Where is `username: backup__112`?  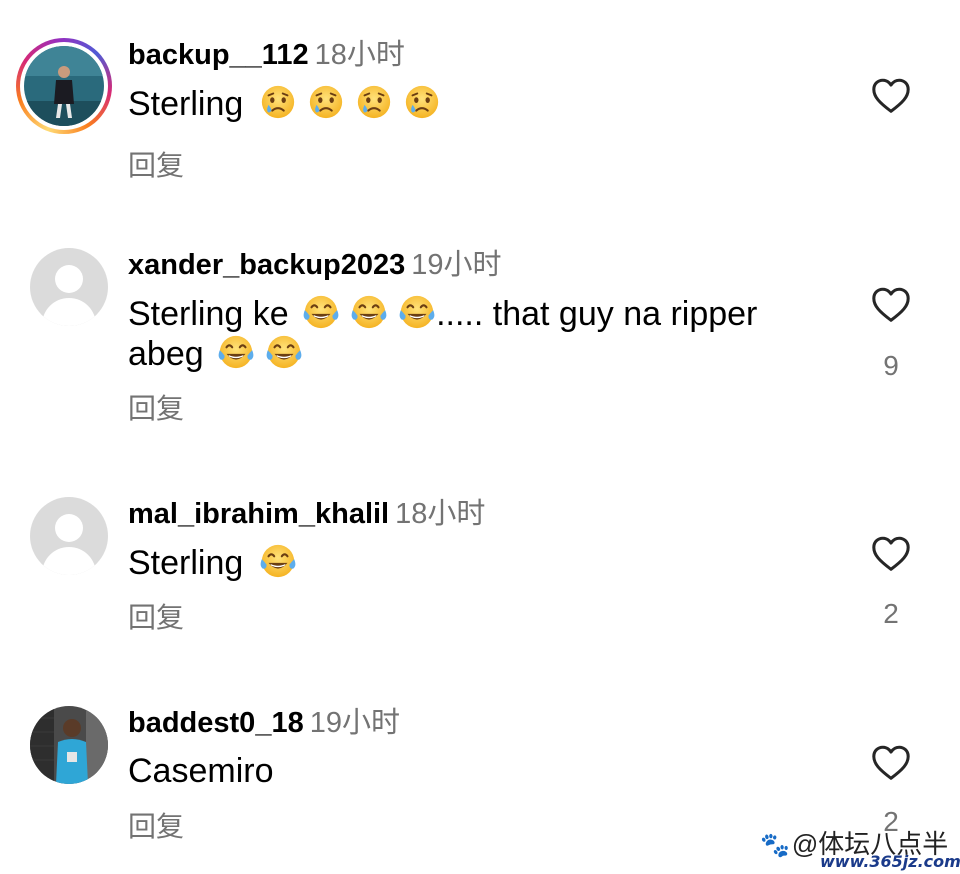 username: backup__112 is located at coordinates (218, 55).